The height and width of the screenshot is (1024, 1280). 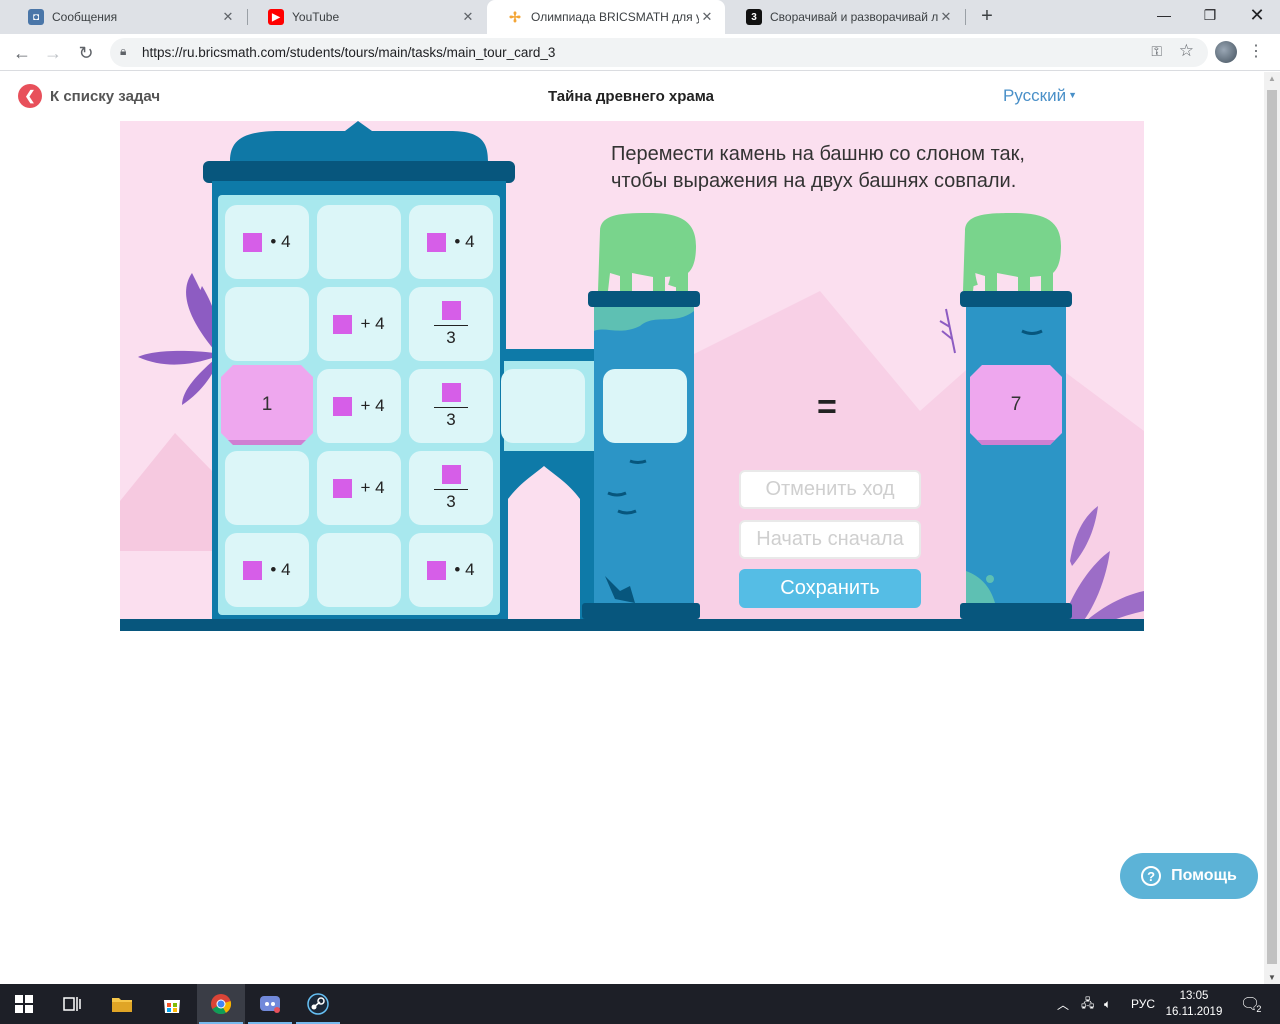 What do you see at coordinates (830, 539) in the screenshot?
I see `restart-button: Начать сначала` at bounding box center [830, 539].